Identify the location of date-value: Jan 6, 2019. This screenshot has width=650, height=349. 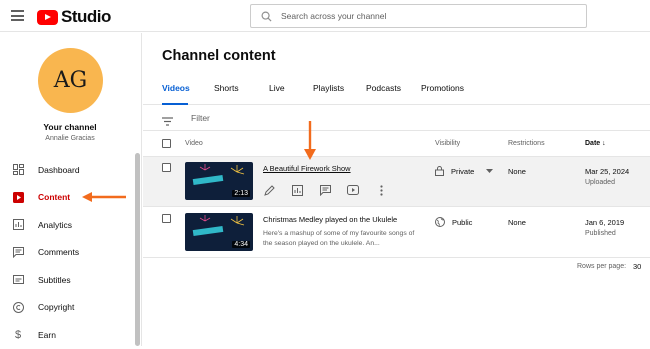
(605, 222).